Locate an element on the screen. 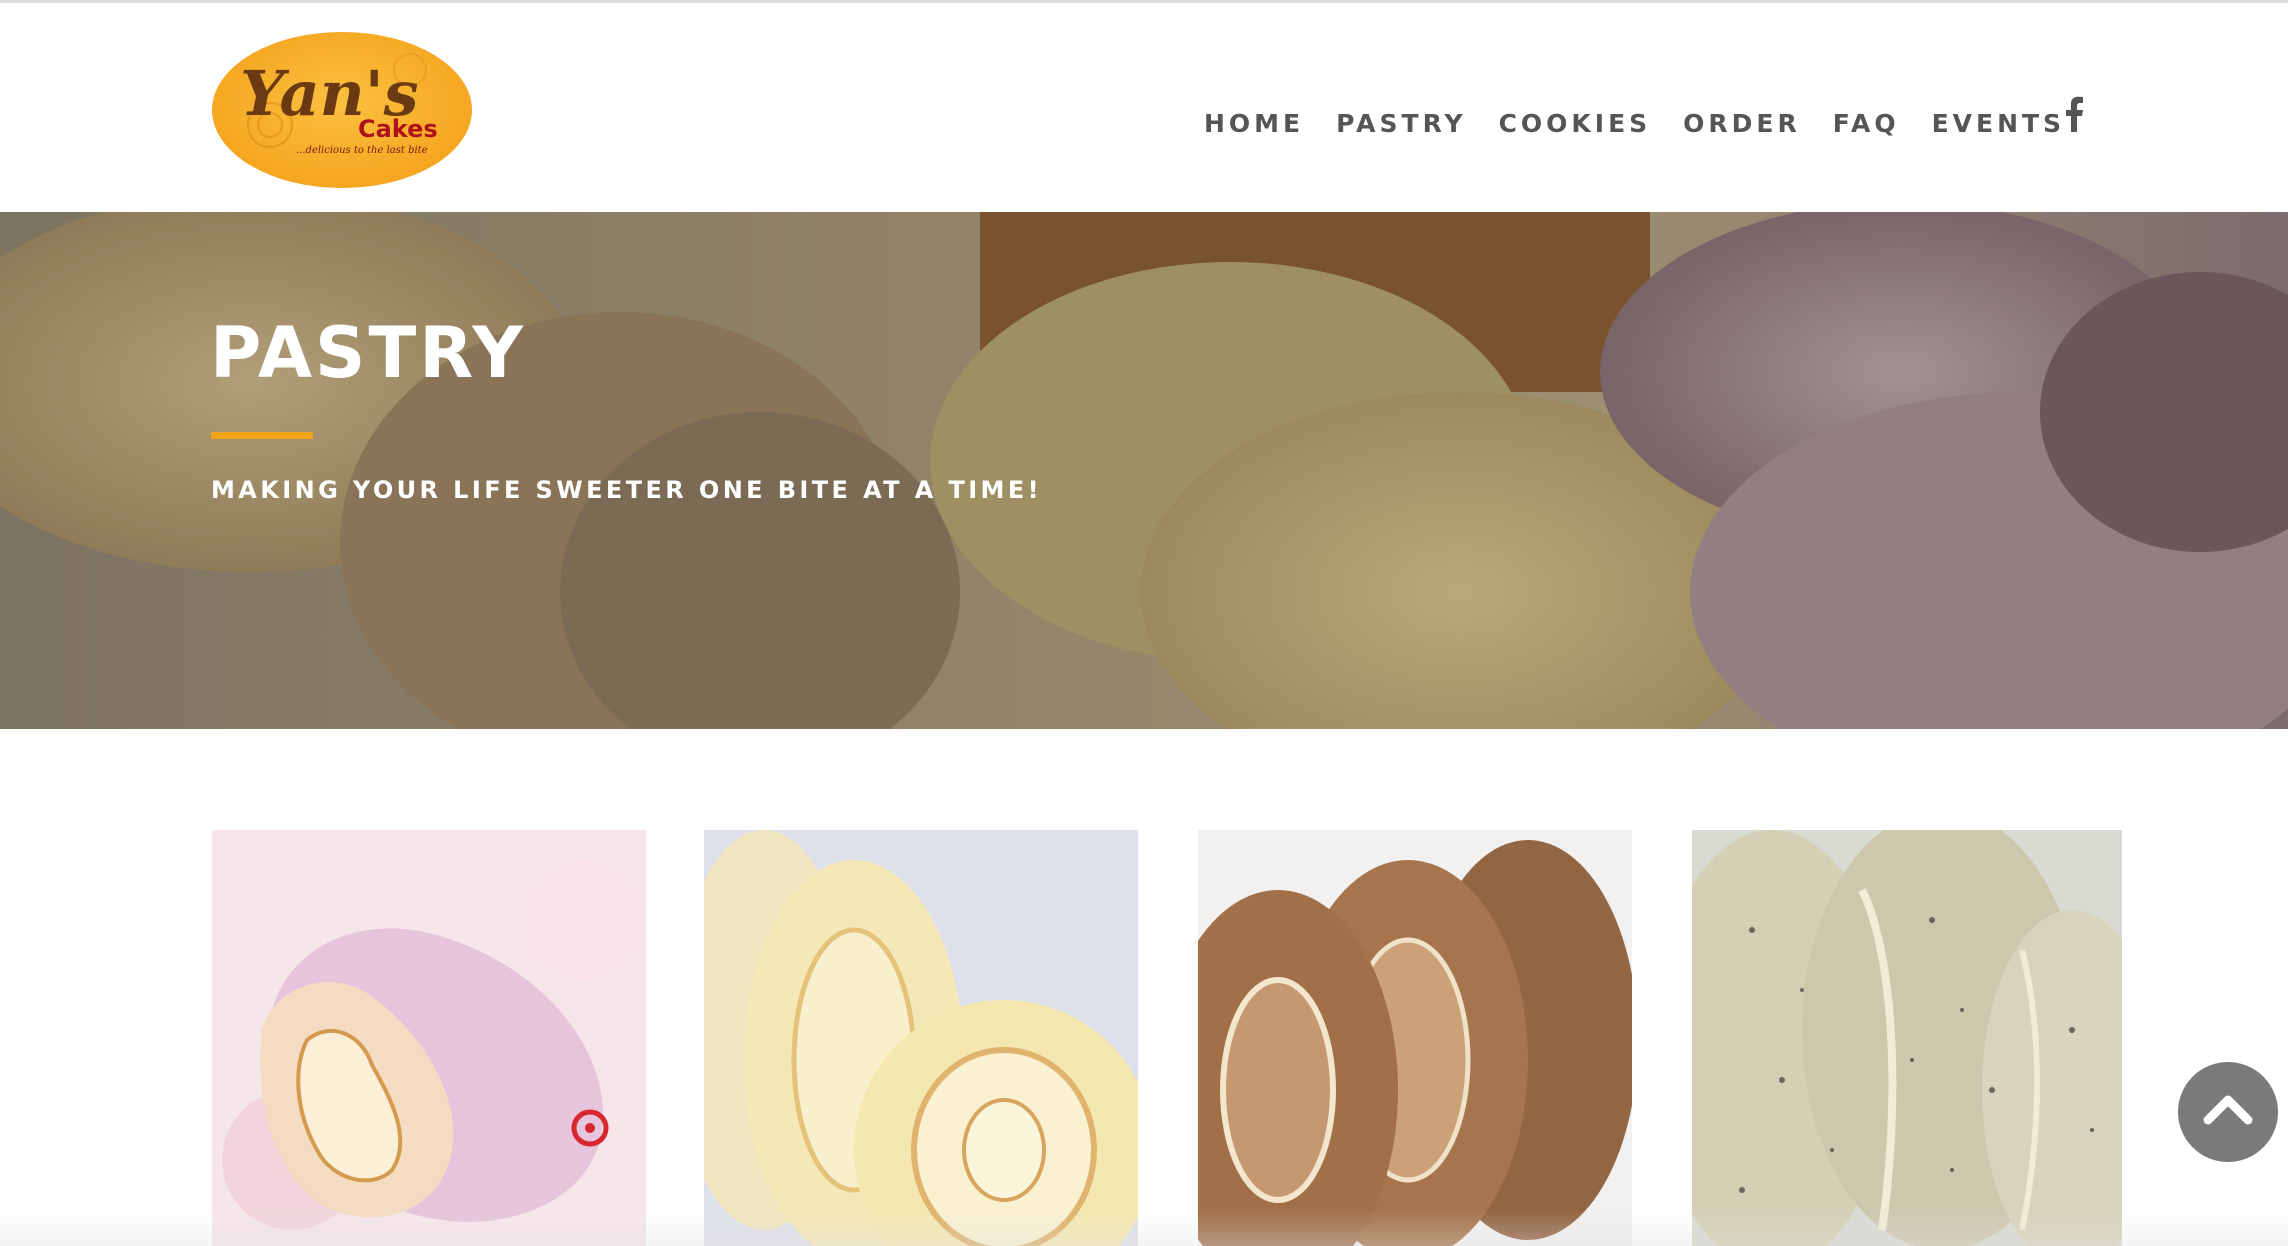 The image size is (2288, 1246). main-nav: HOME PASTRY COOKIES ORDER FAQ EVENTS is located at coordinates (1650, 123).